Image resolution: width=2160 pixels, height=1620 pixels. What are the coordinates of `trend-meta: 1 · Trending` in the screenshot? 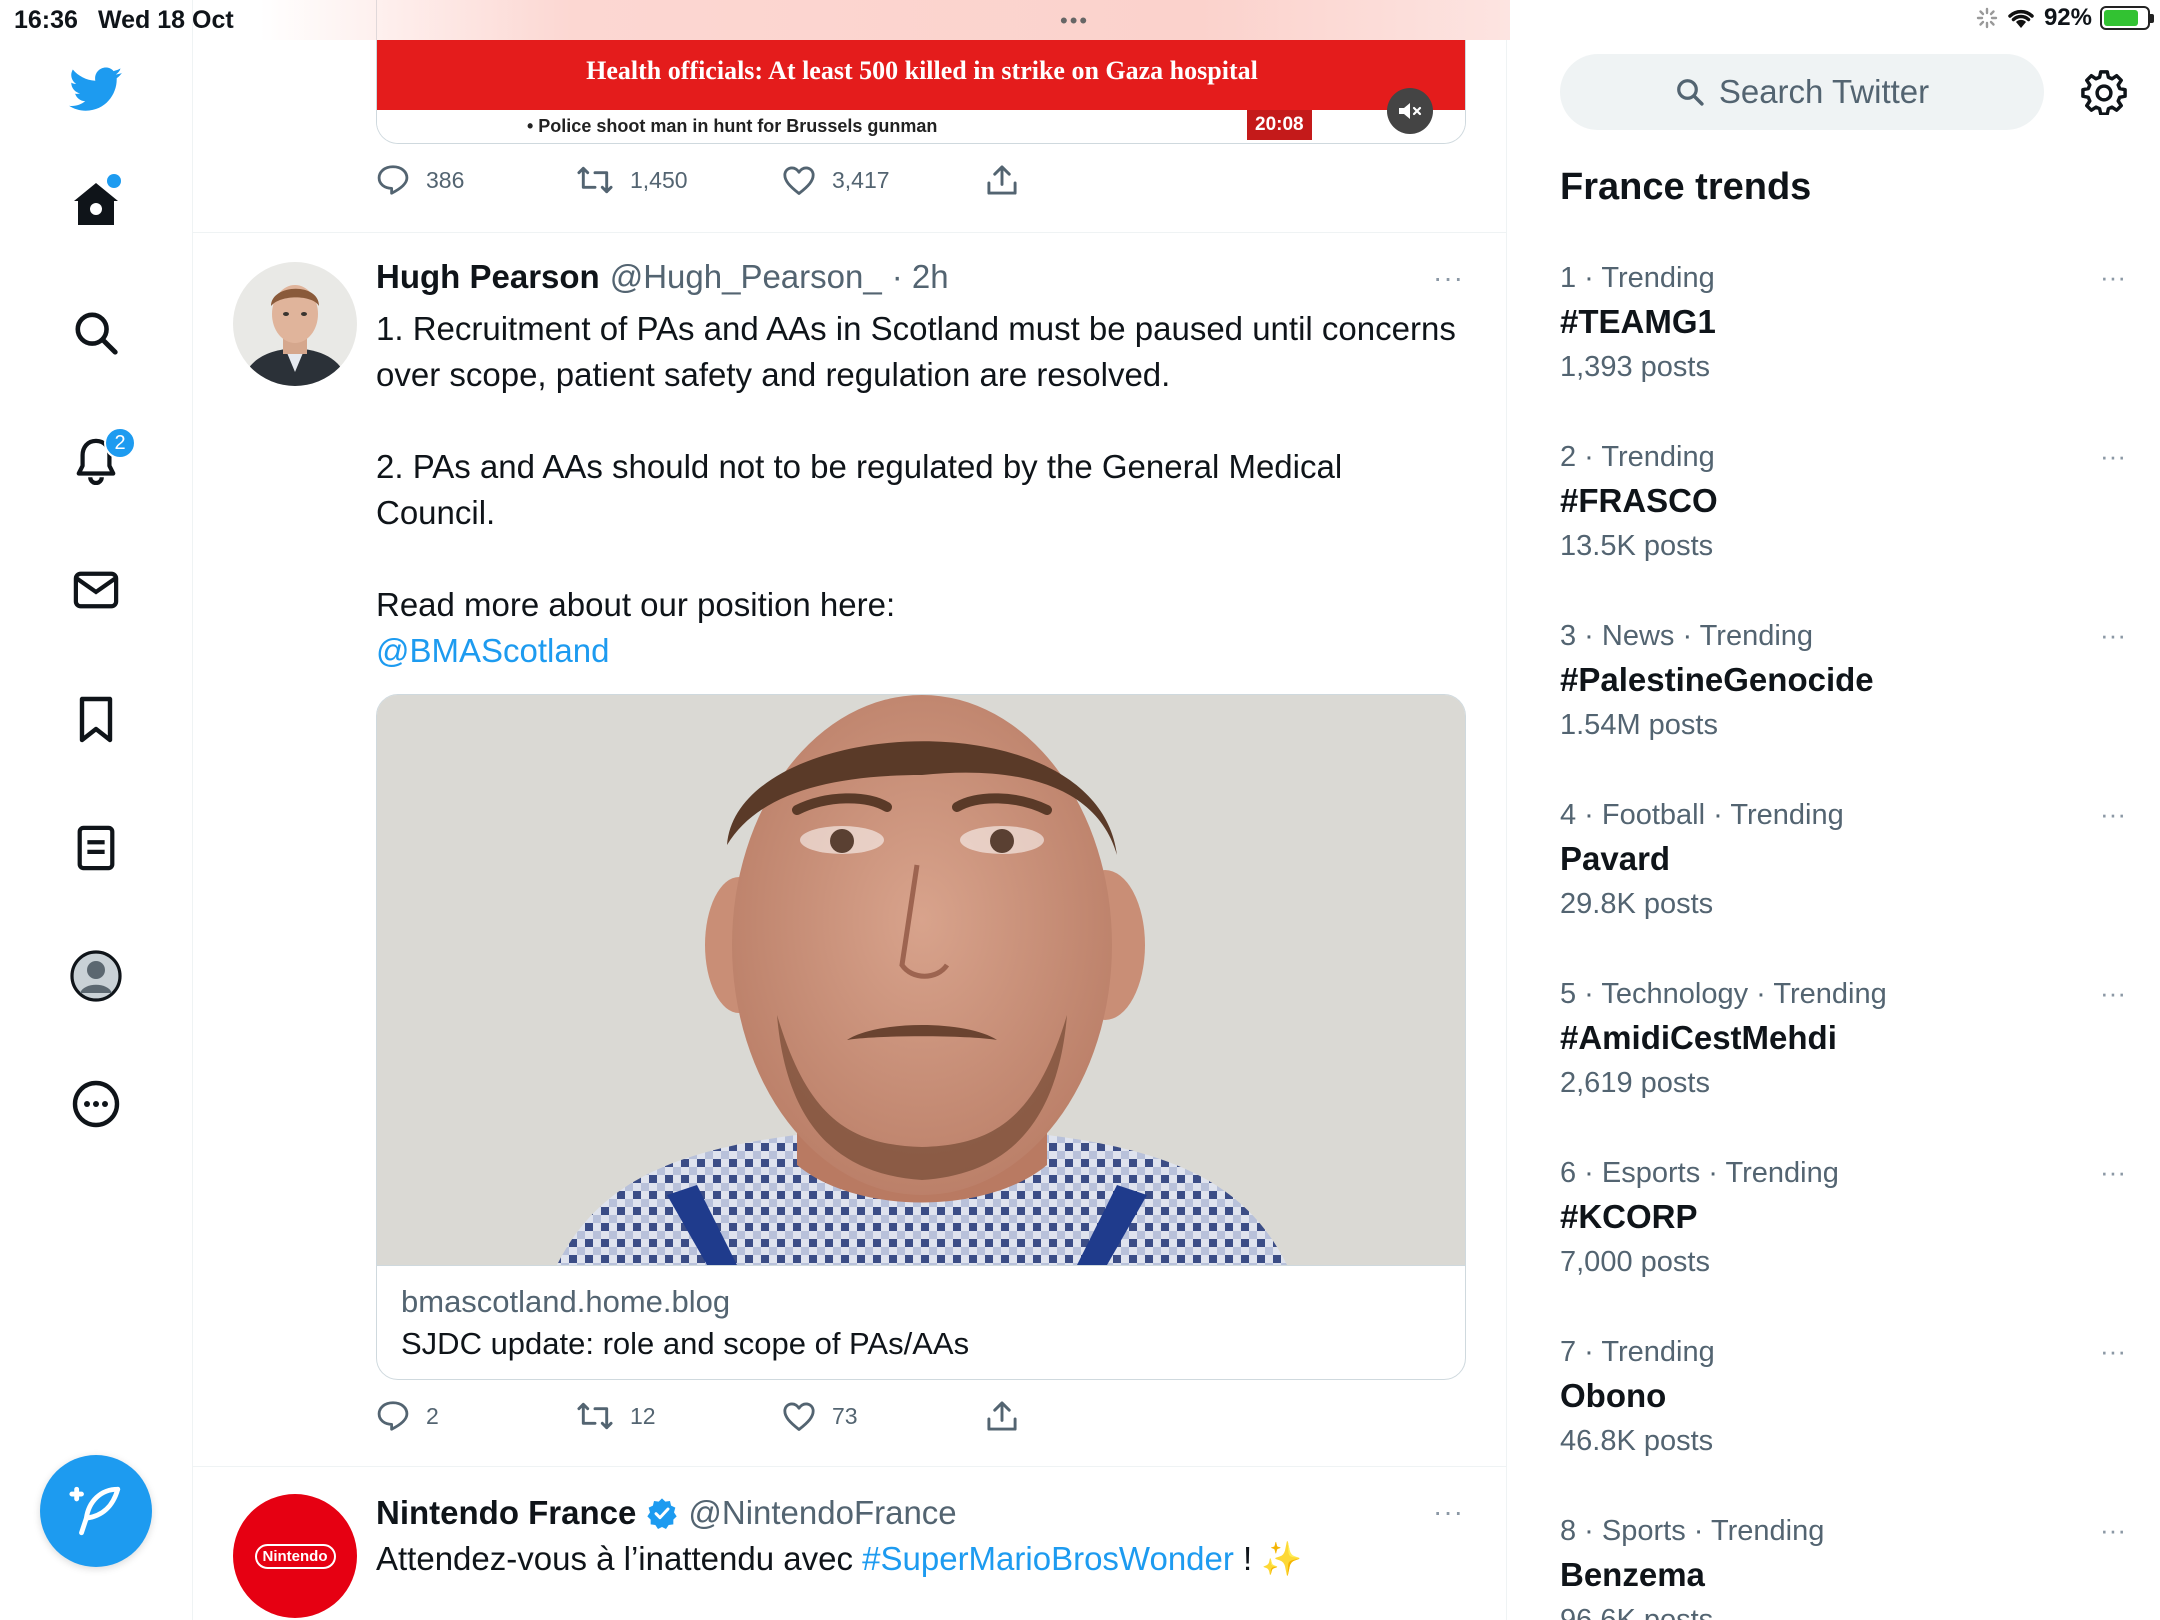 It's located at (1637, 278).